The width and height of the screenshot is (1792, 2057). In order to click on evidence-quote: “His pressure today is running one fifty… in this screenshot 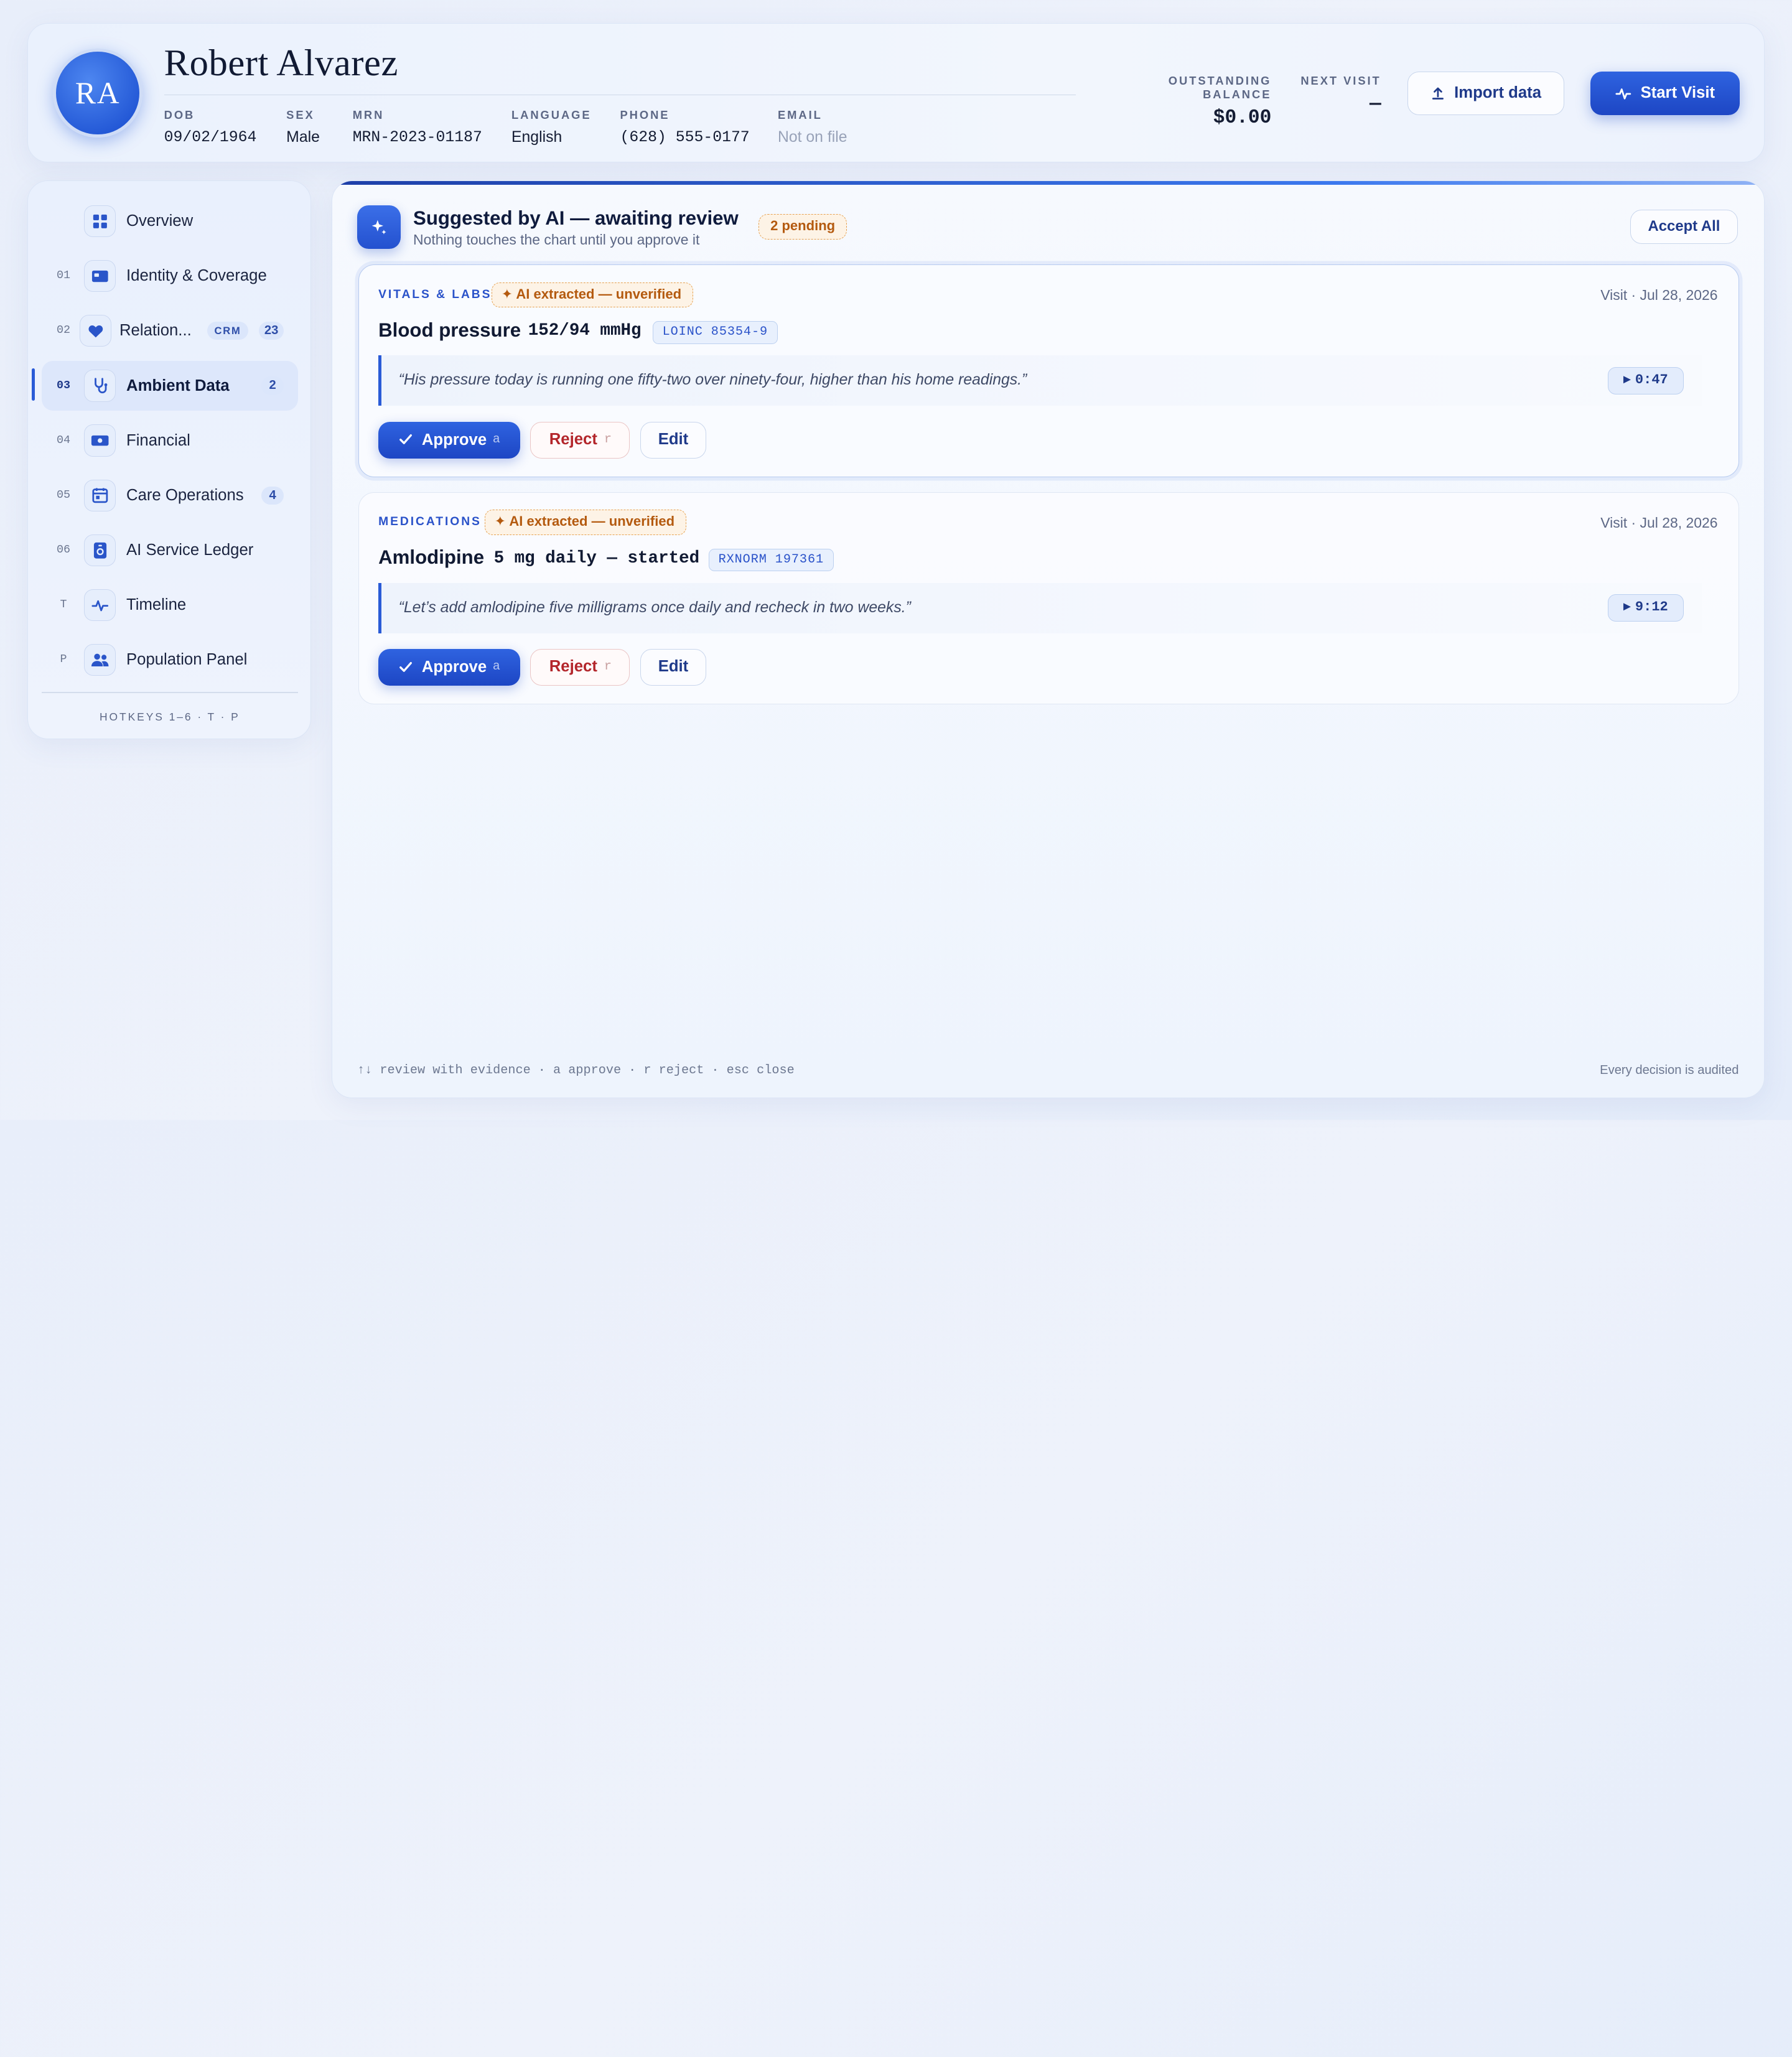, I will do `click(1040, 380)`.